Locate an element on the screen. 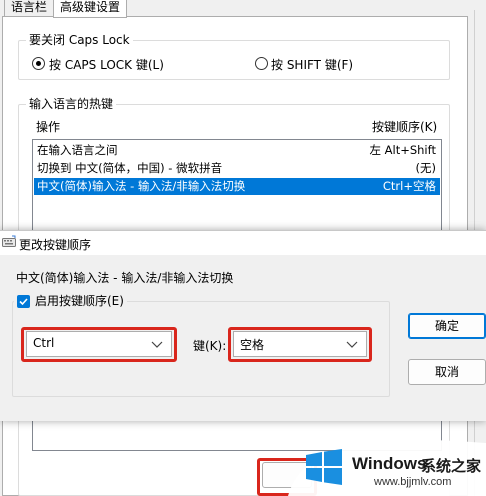 The height and width of the screenshot is (496, 486). hotkey-keys: 左 Alt+Shift is located at coordinates (402, 150).